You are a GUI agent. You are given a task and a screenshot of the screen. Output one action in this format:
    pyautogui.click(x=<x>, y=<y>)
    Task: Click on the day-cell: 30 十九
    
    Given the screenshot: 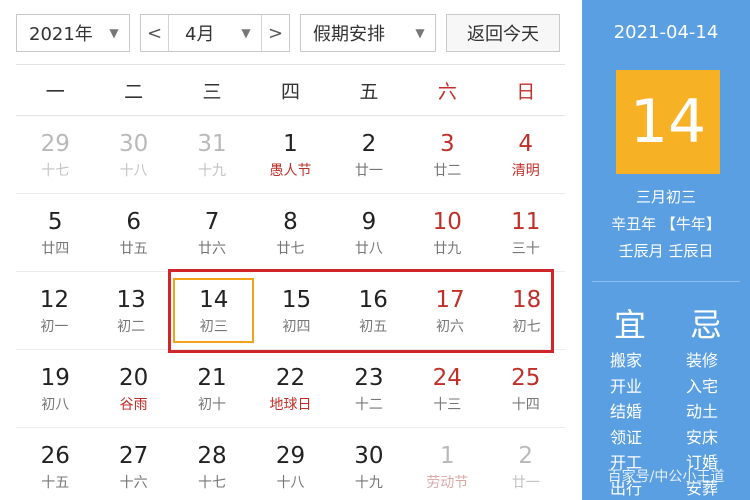 What is the action you would take?
    pyautogui.click(x=369, y=464)
    